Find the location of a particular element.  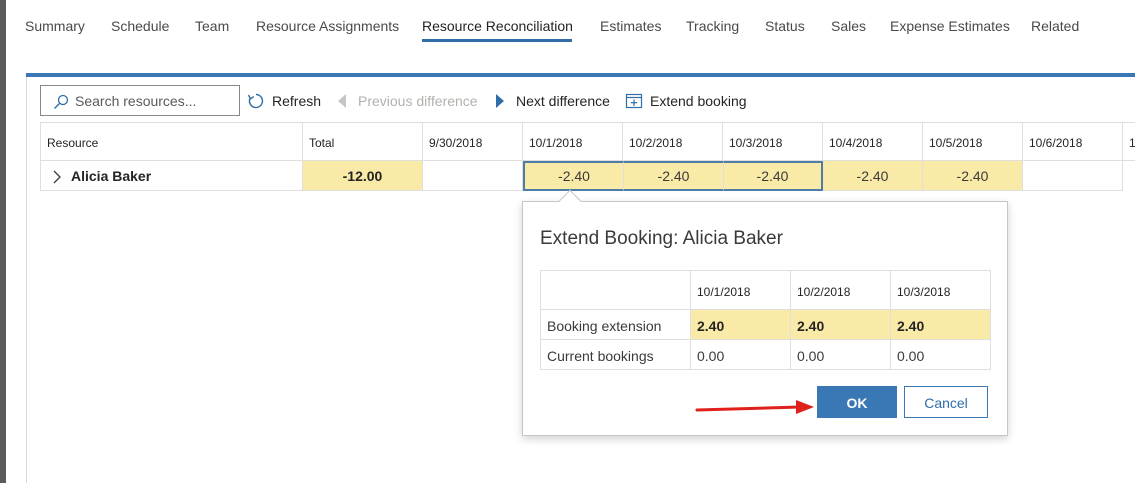

refresh-button: Refresh is located at coordinates (284, 101).